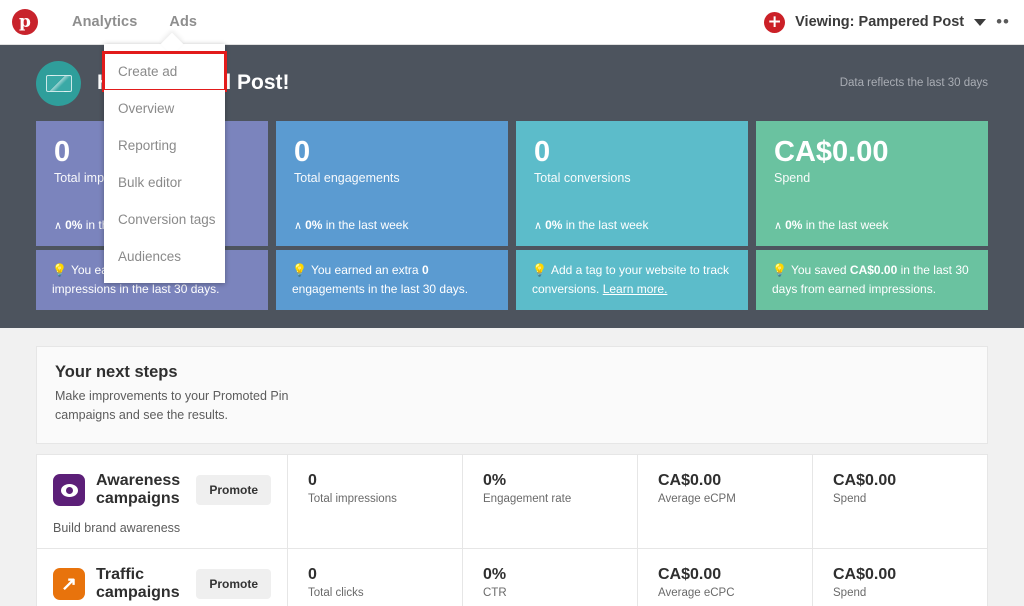  Describe the element at coordinates (336, 592) in the screenshot. I see `metric-label: Total clicks` at that location.